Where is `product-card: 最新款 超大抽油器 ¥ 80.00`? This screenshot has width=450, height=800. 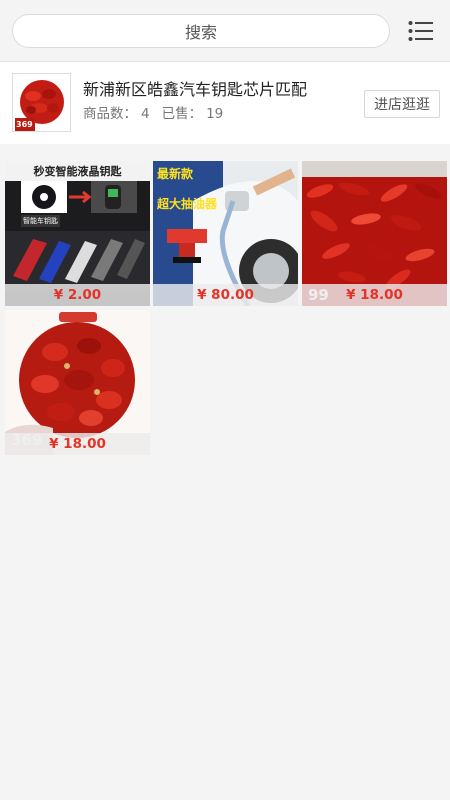 product-card: 最新款 超大抽油器 ¥ 80.00 is located at coordinates (225, 233).